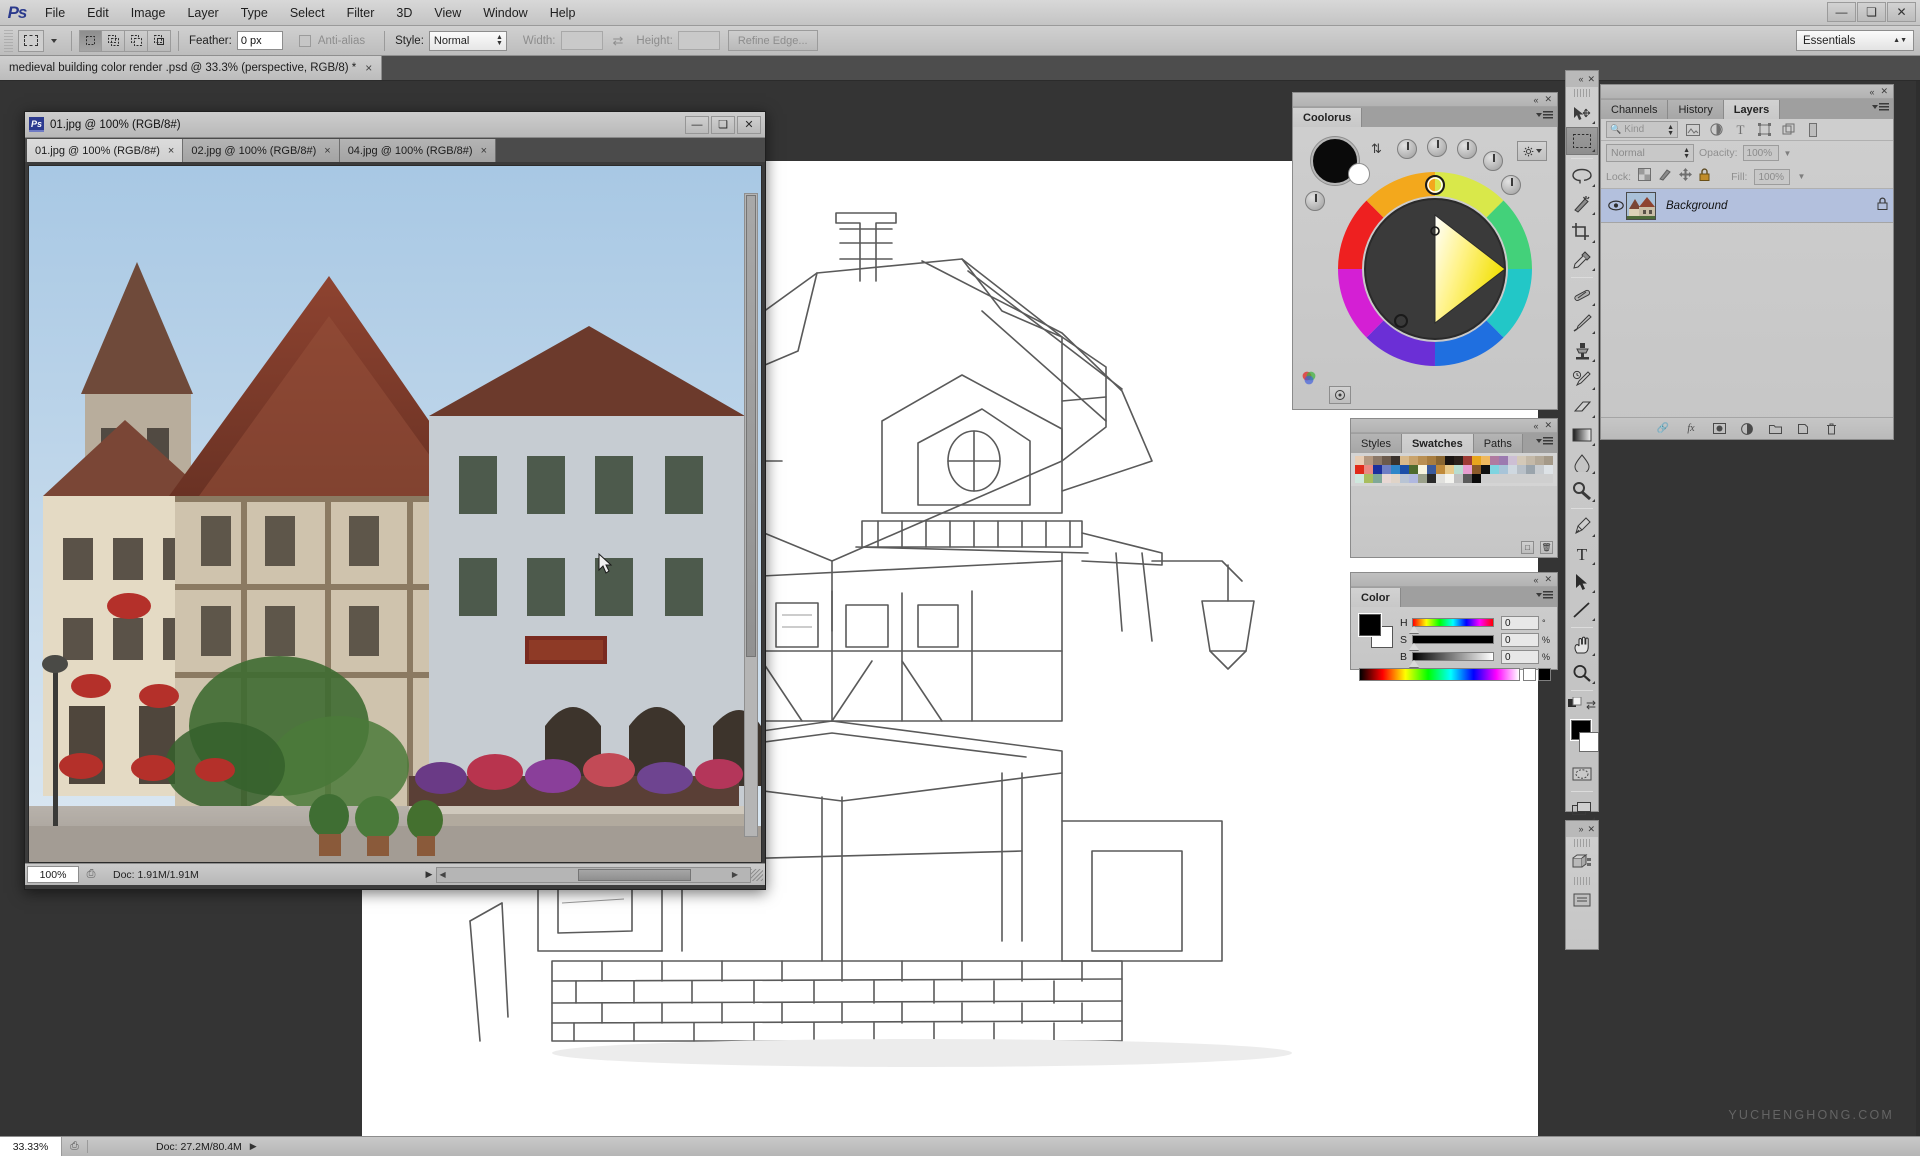 The height and width of the screenshot is (1156, 1920). Describe the element at coordinates (697, 124) in the screenshot. I see `floating-minimize-button: —` at that location.